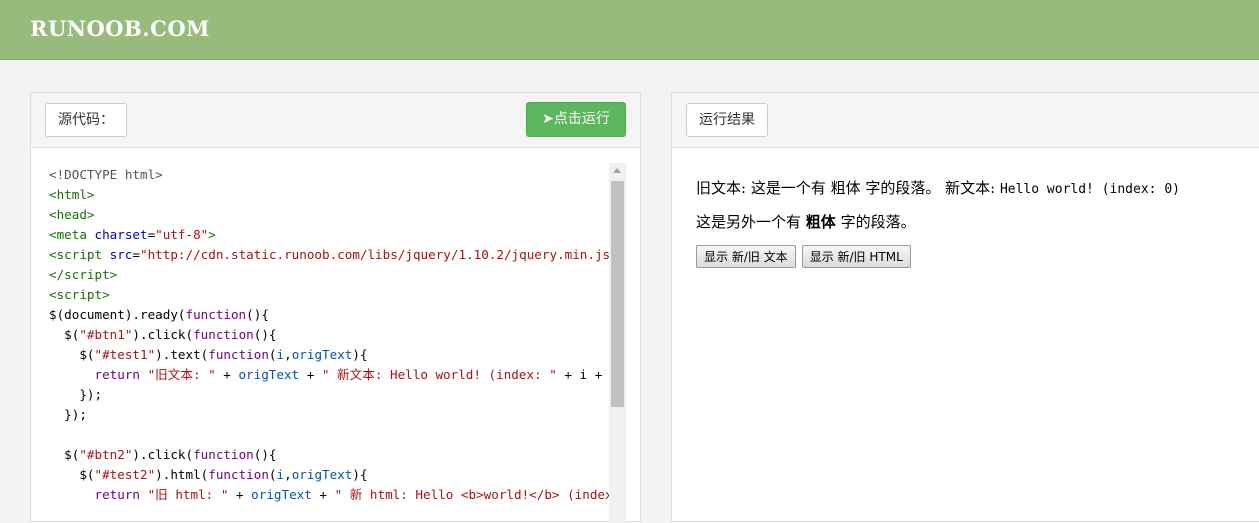 This screenshot has height=523, width=1259. What do you see at coordinates (86, 120) in the screenshot?
I see `source-code-label: 源代码：` at bounding box center [86, 120].